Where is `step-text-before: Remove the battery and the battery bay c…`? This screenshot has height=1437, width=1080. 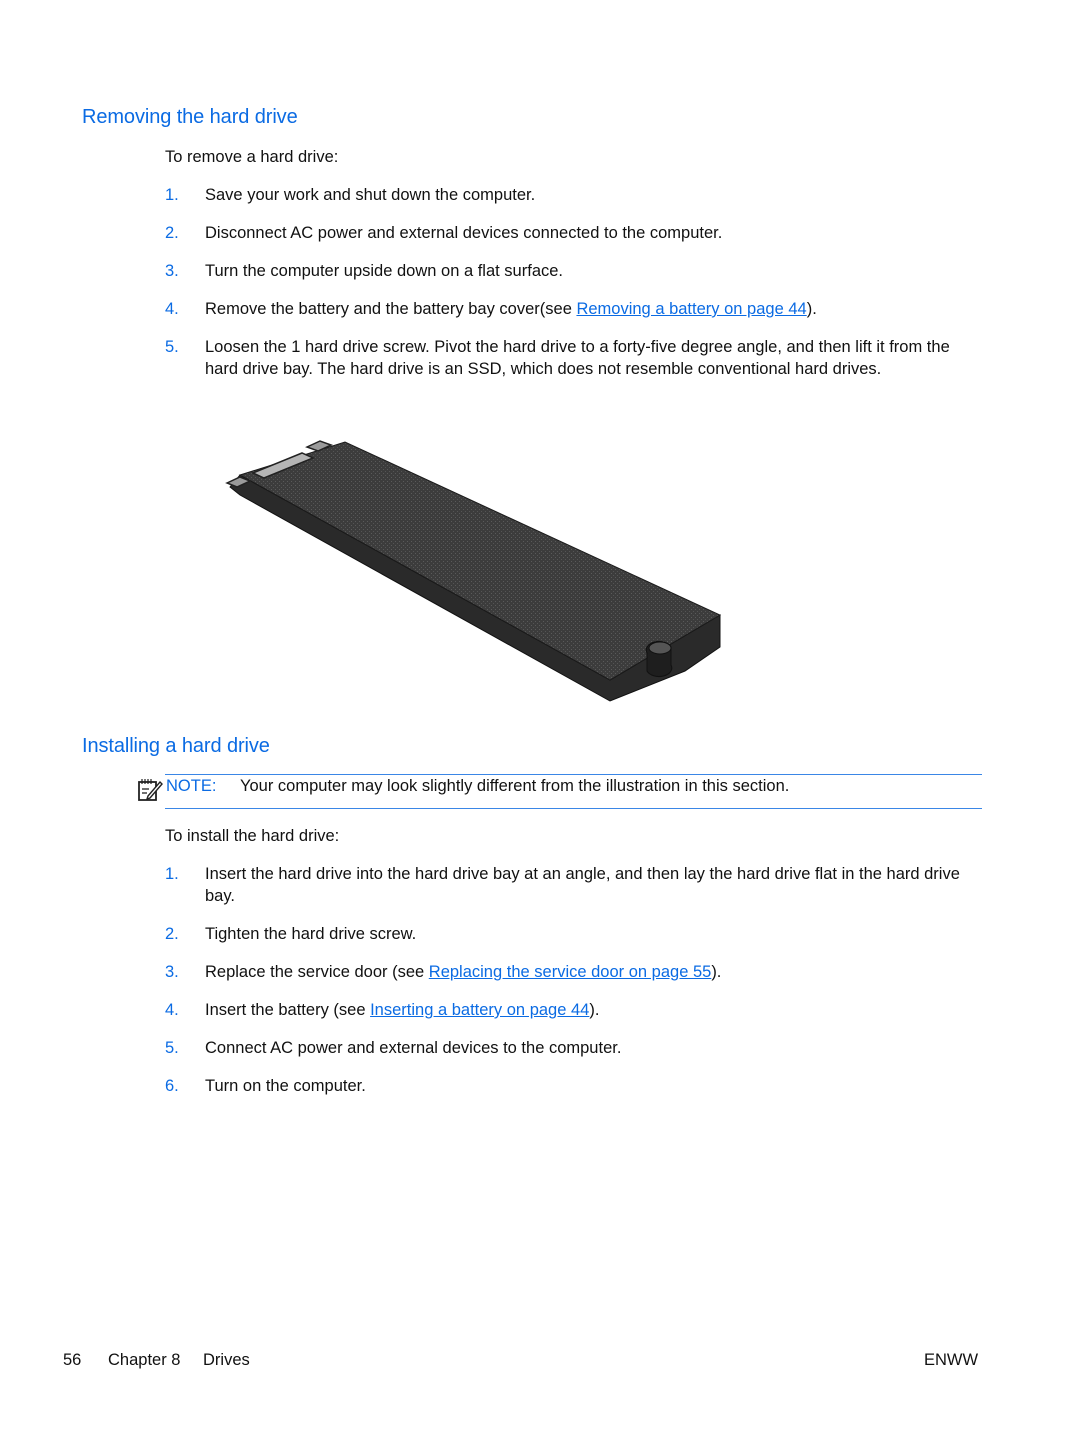 step-text-before: Remove the battery and the battery bay c… is located at coordinates (391, 309).